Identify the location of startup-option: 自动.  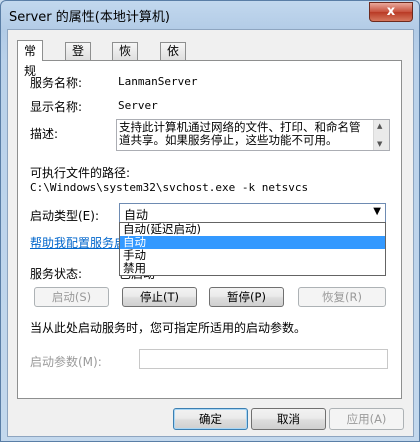
(252, 242).